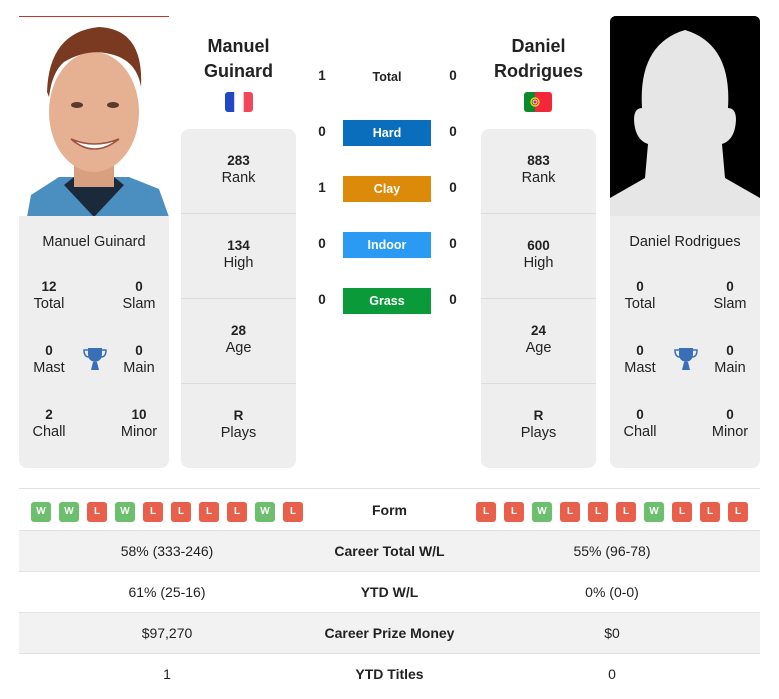  What do you see at coordinates (238, 59) in the screenshot?
I see `player1-name: Manuel Guinard` at bounding box center [238, 59].